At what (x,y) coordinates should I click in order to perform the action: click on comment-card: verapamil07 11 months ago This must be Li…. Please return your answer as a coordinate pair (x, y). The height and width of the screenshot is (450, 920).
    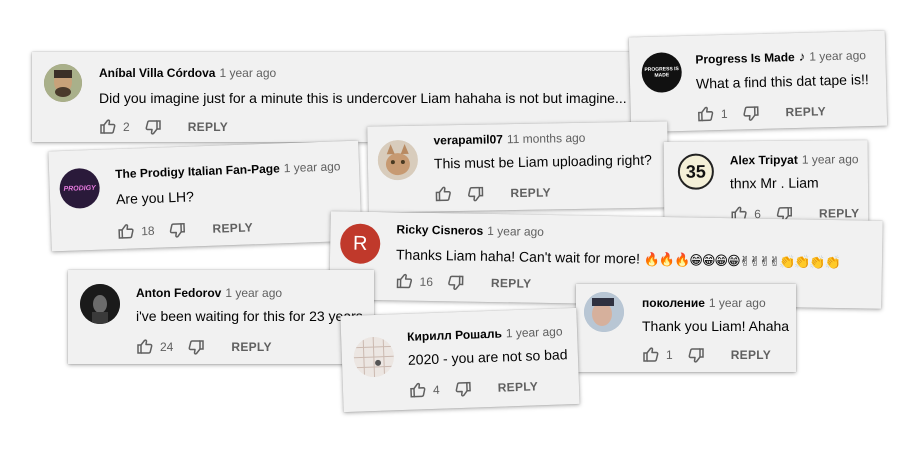
    Looking at the image, I should click on (518, 167).